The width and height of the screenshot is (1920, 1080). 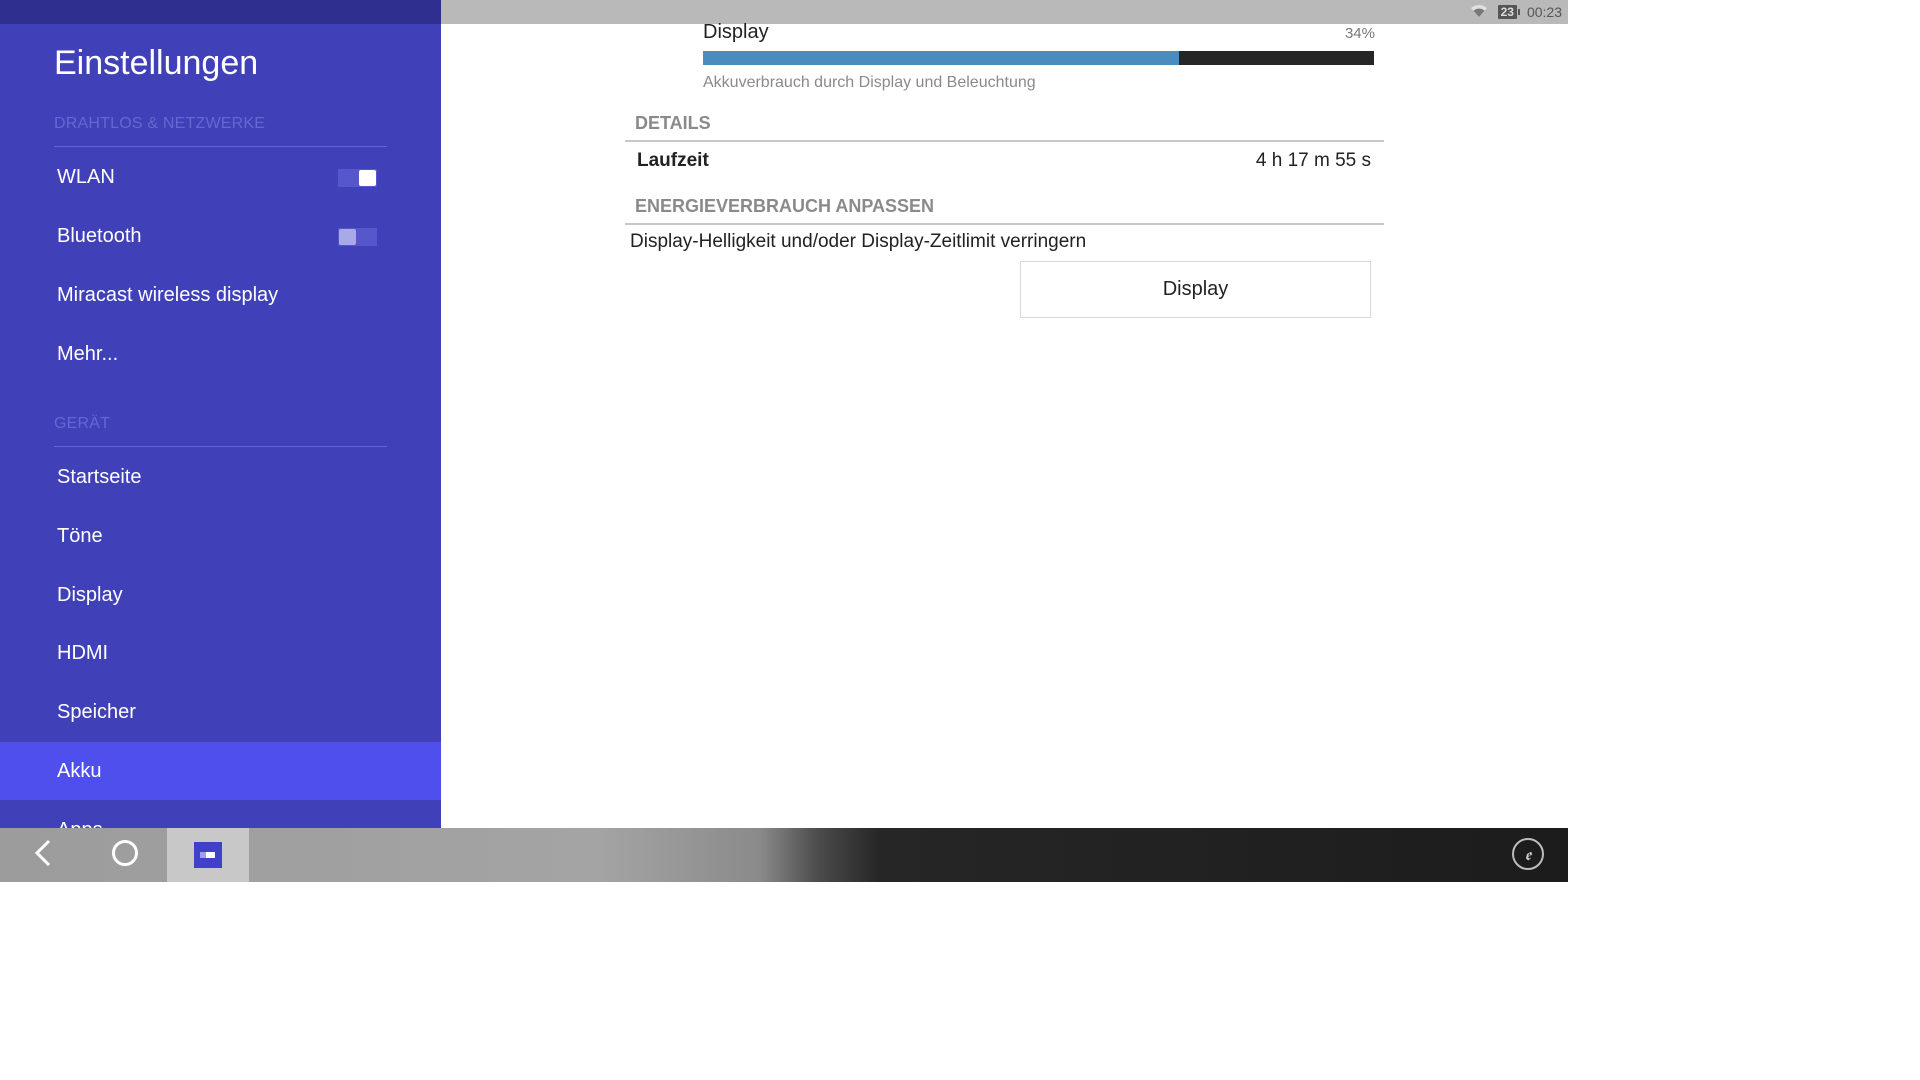 I want to click on sidebar-item-label: Display, so click(x=90, y=594).